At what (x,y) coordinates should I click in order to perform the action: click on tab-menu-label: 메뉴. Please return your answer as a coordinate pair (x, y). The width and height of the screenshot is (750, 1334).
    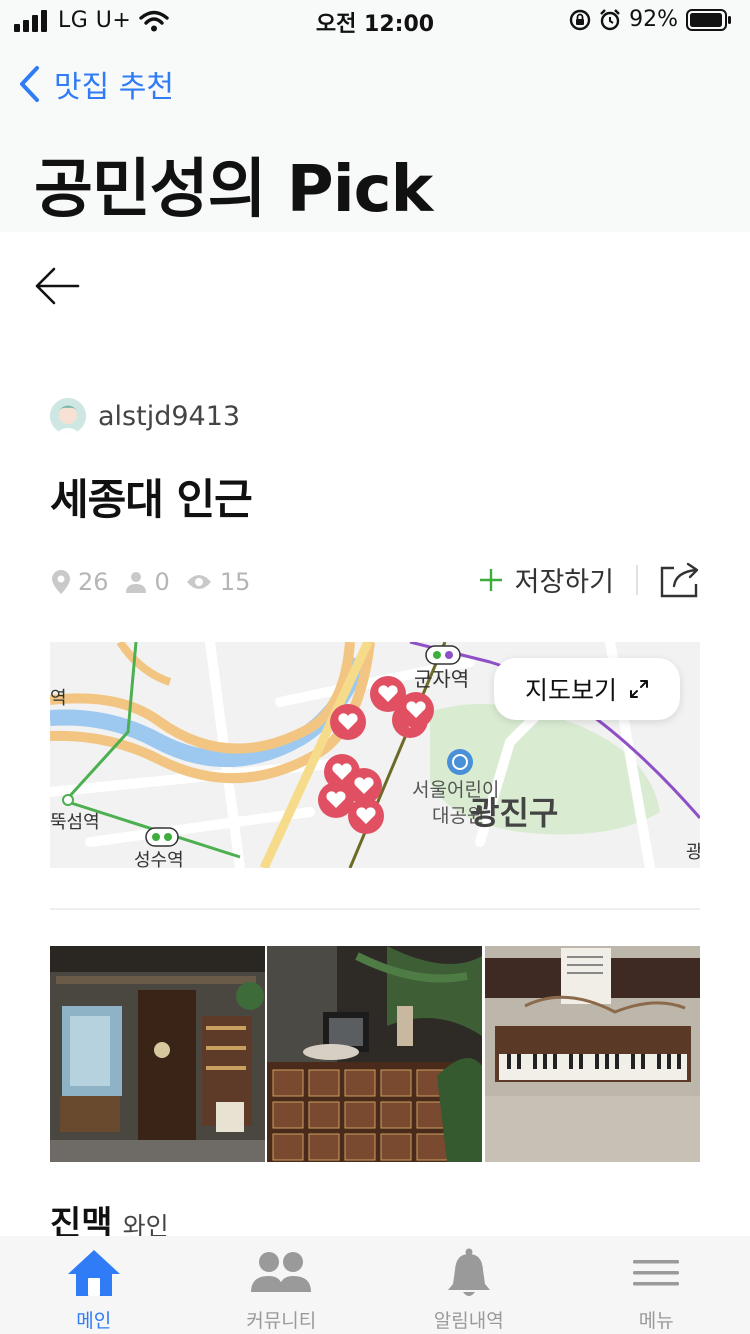
    Looking at the image, I should click on (656, 1321).